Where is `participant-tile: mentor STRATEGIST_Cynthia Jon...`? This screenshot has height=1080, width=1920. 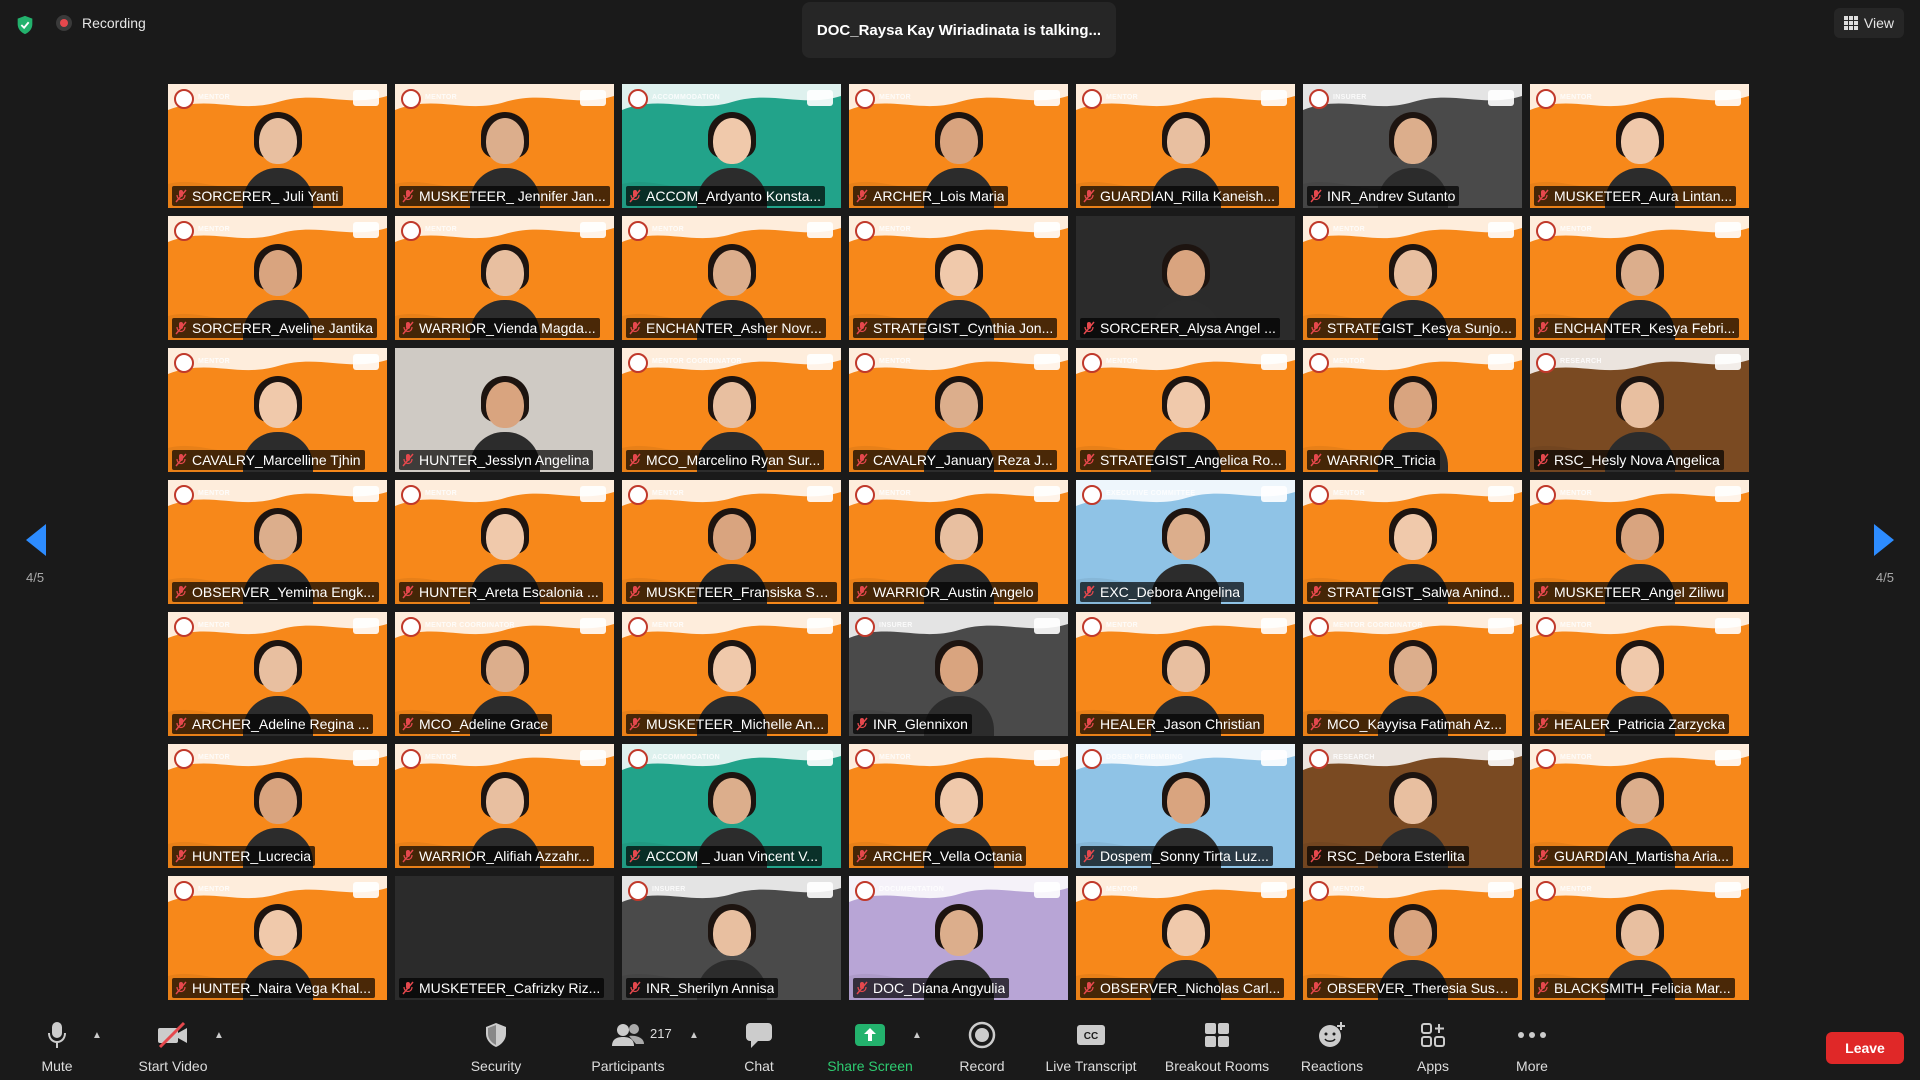
participant-tile: mentor STRATEGIST_Cynthia Jon... is located at coordinates (958, 278).